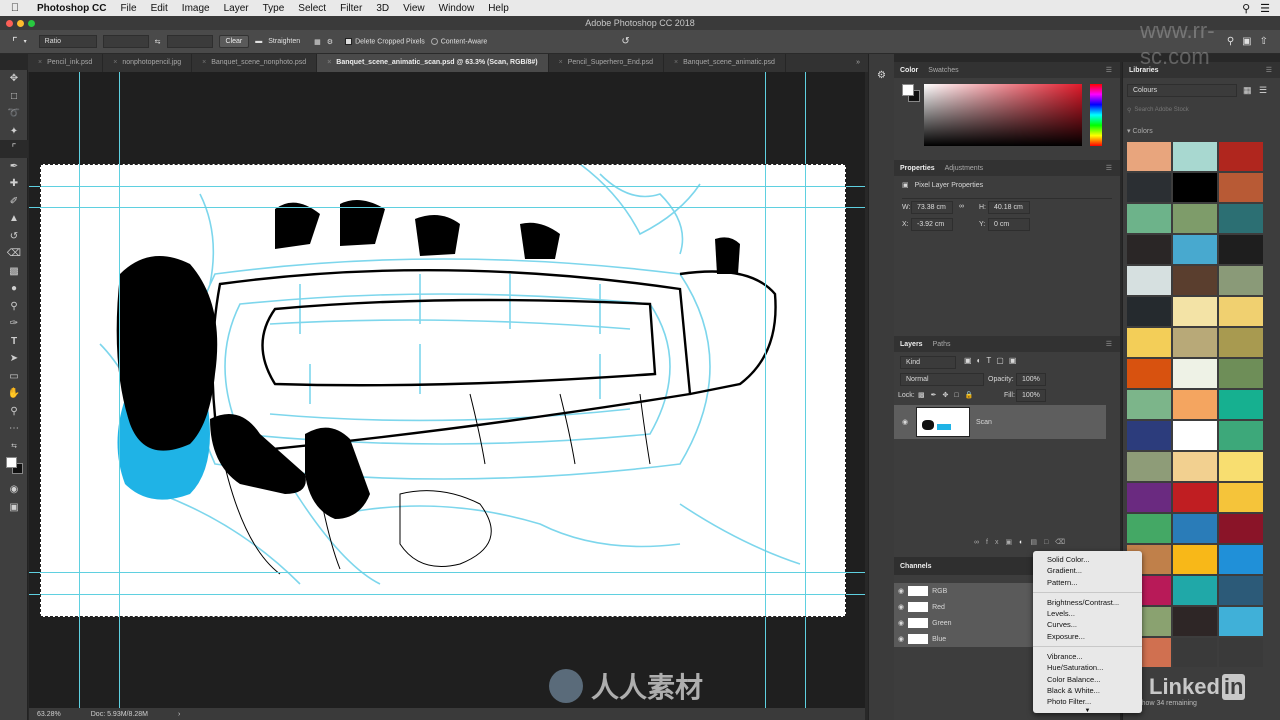  I want to click on tab-nonphotopencil: × nonphotopencil.jpg, so click(148, 63).